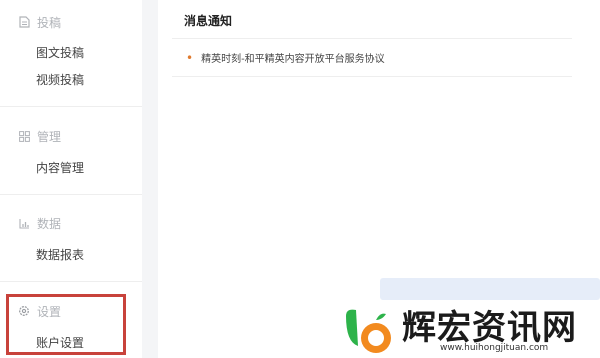 This screenshot has width=600, height=358. Describe the element at coordinates (489, 328) in the screenshot. I see `watermark-title: 辉宏资讯网` at that location.